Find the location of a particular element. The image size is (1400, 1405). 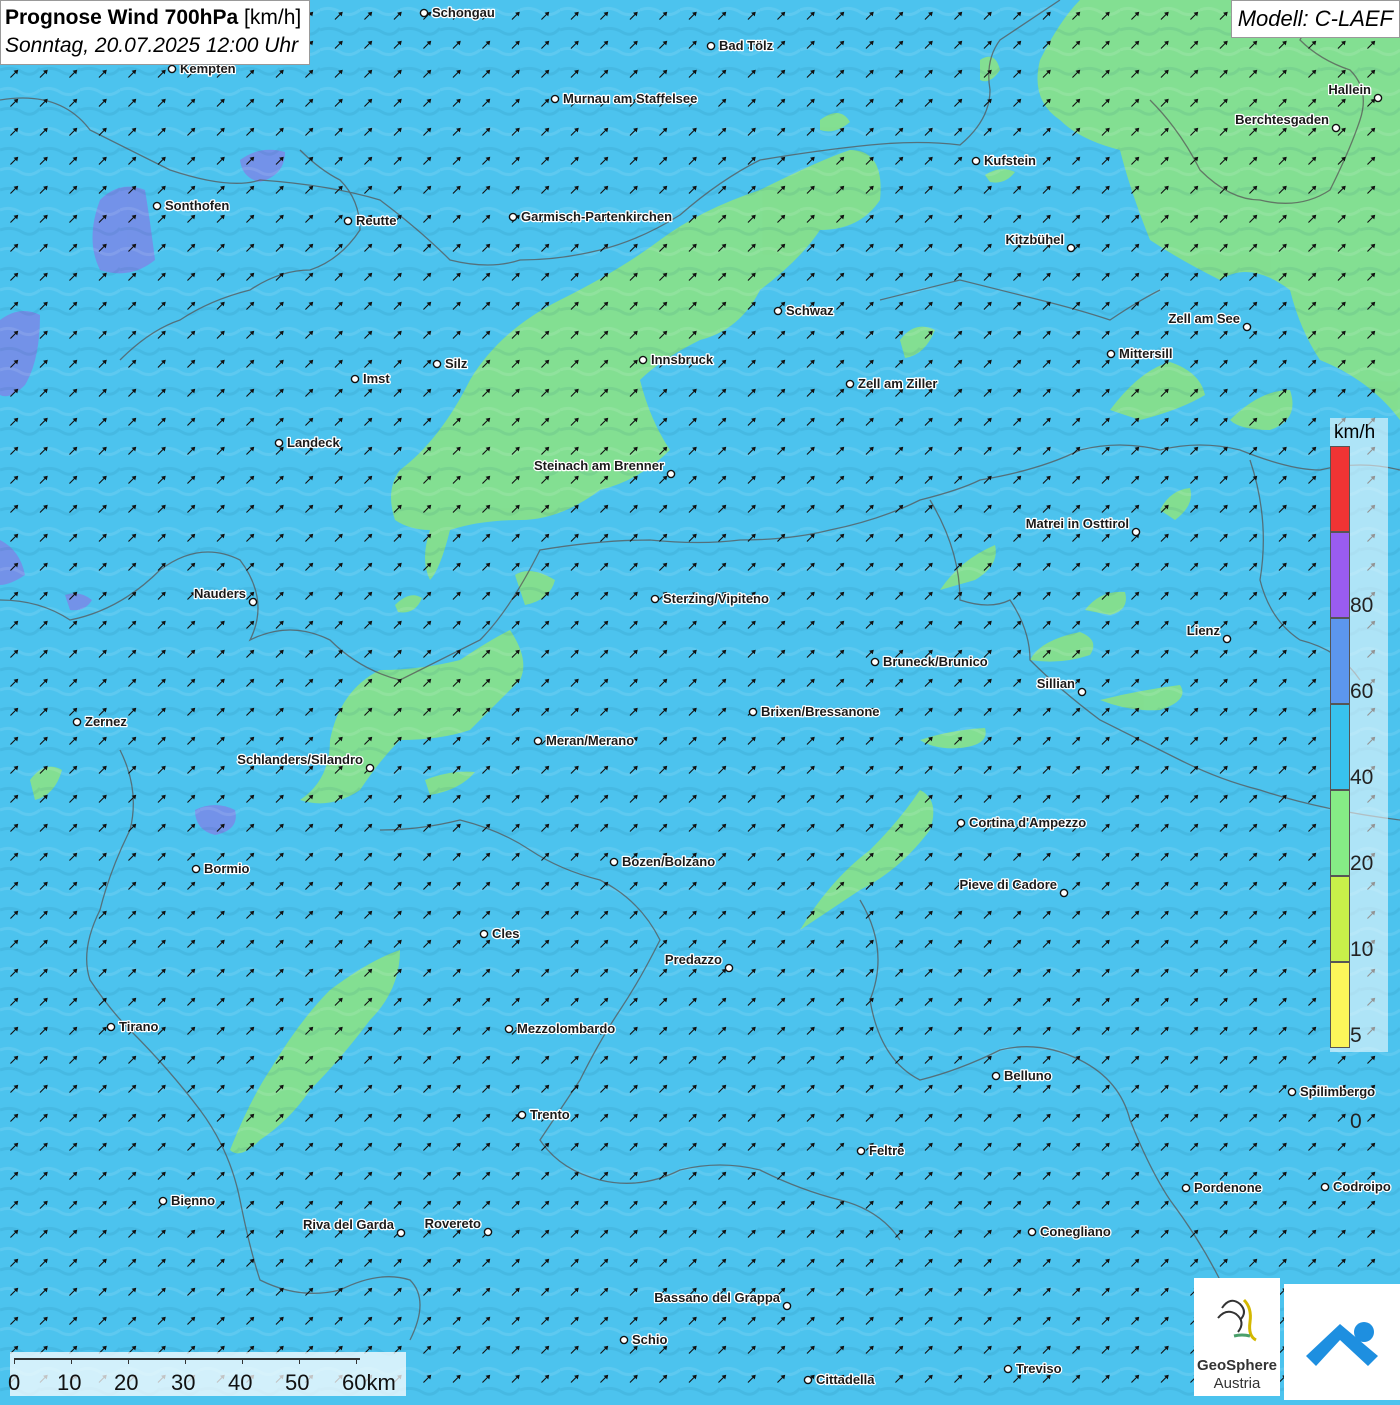

city-label: Riva del Garda is located at coordinates (349, 1224).